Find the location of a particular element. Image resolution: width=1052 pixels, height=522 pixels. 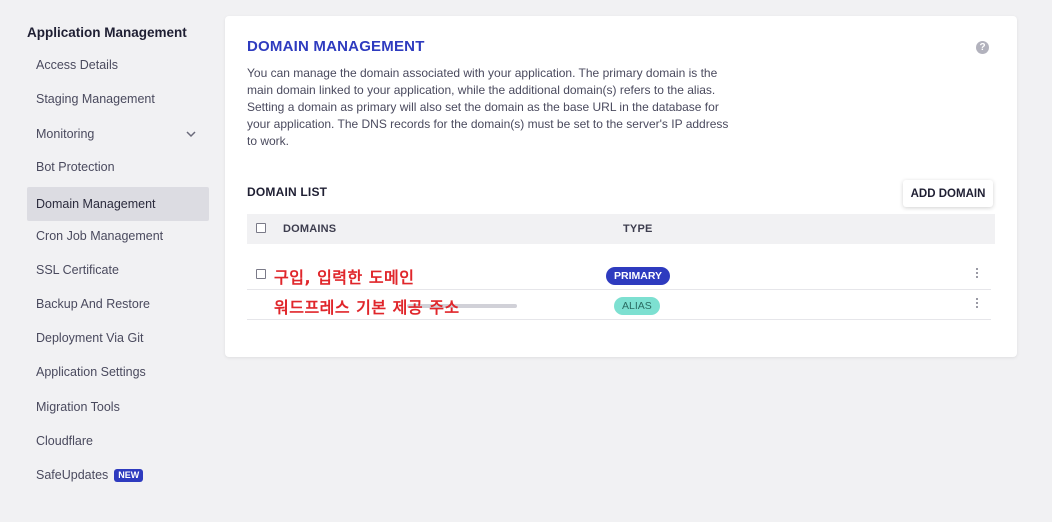

column-header-domains: DOMAINS is located at coordinates (310, 229).